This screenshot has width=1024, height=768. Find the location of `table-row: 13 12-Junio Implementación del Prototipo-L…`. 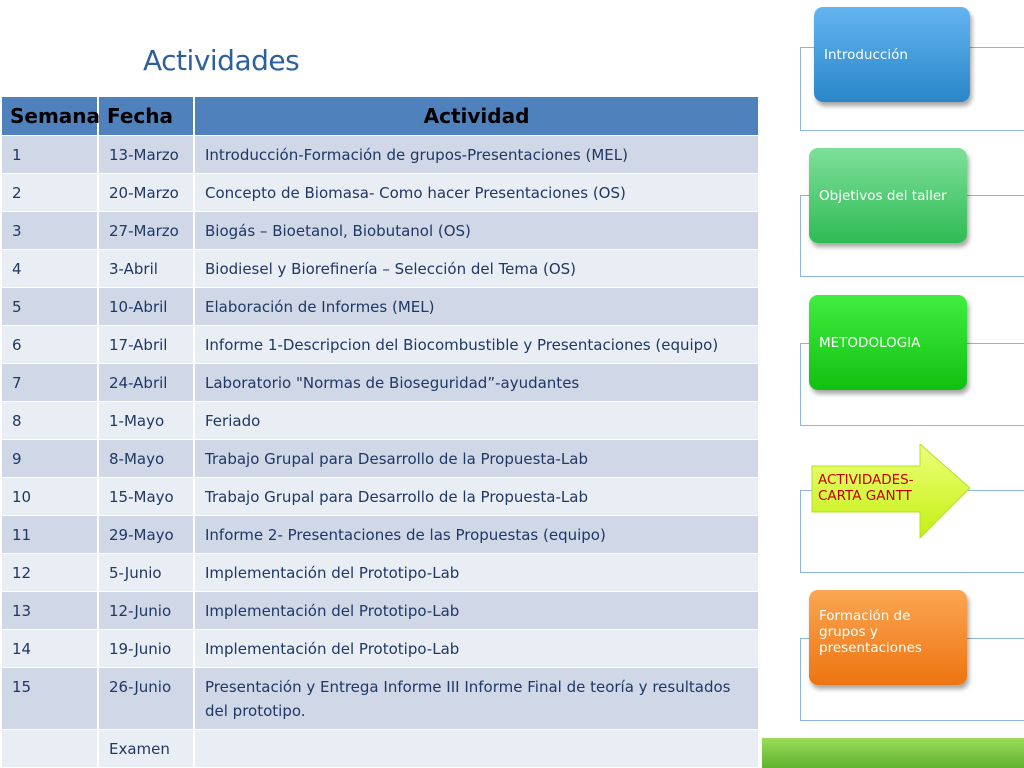

table-row: 13 12-Junio Implementación del Prototipo-L… is located at coordinates (381, 610).